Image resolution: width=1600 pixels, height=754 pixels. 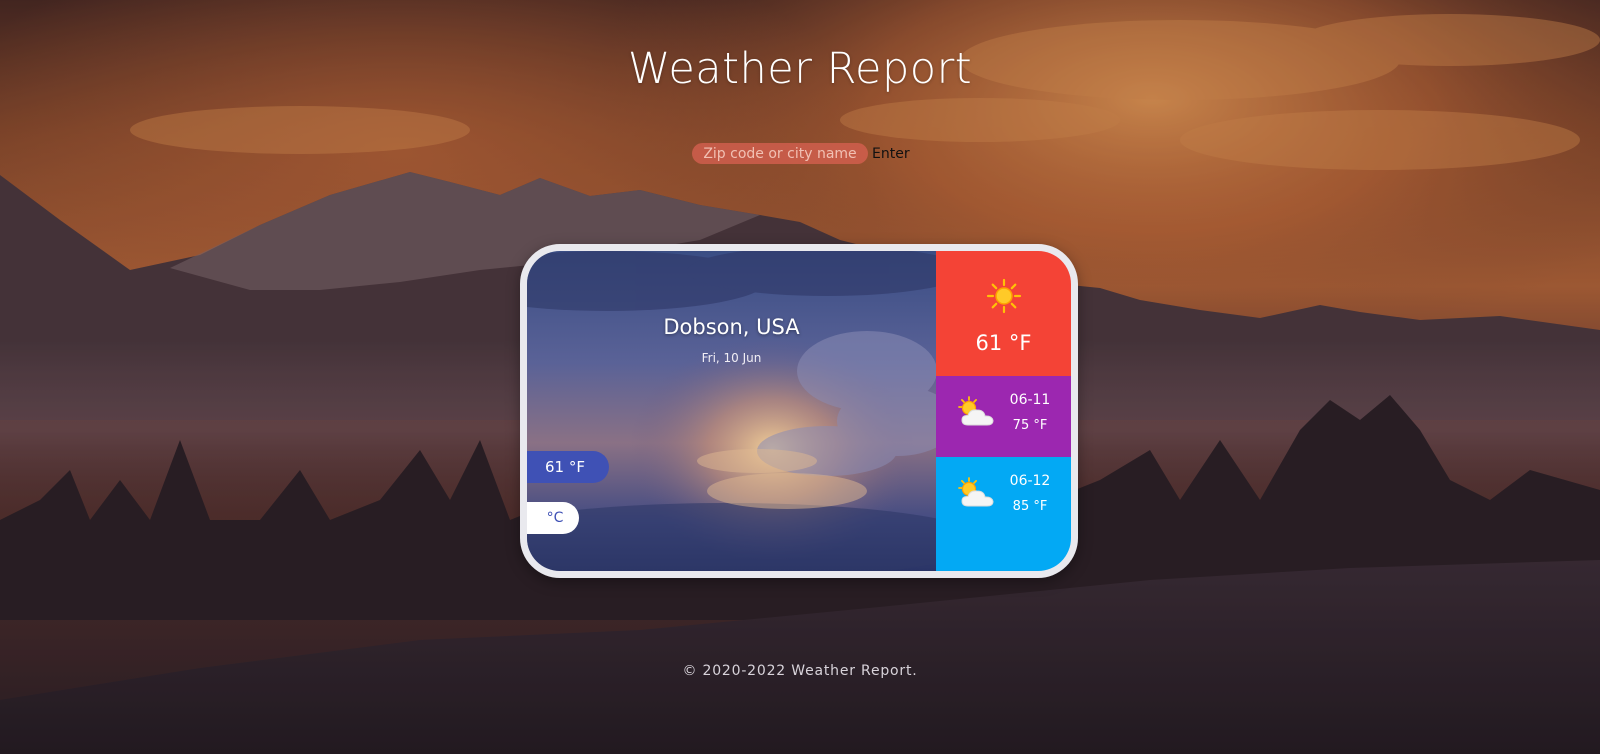 I want to click on city-name: Dobson, USA, so click(x=731, y=327).